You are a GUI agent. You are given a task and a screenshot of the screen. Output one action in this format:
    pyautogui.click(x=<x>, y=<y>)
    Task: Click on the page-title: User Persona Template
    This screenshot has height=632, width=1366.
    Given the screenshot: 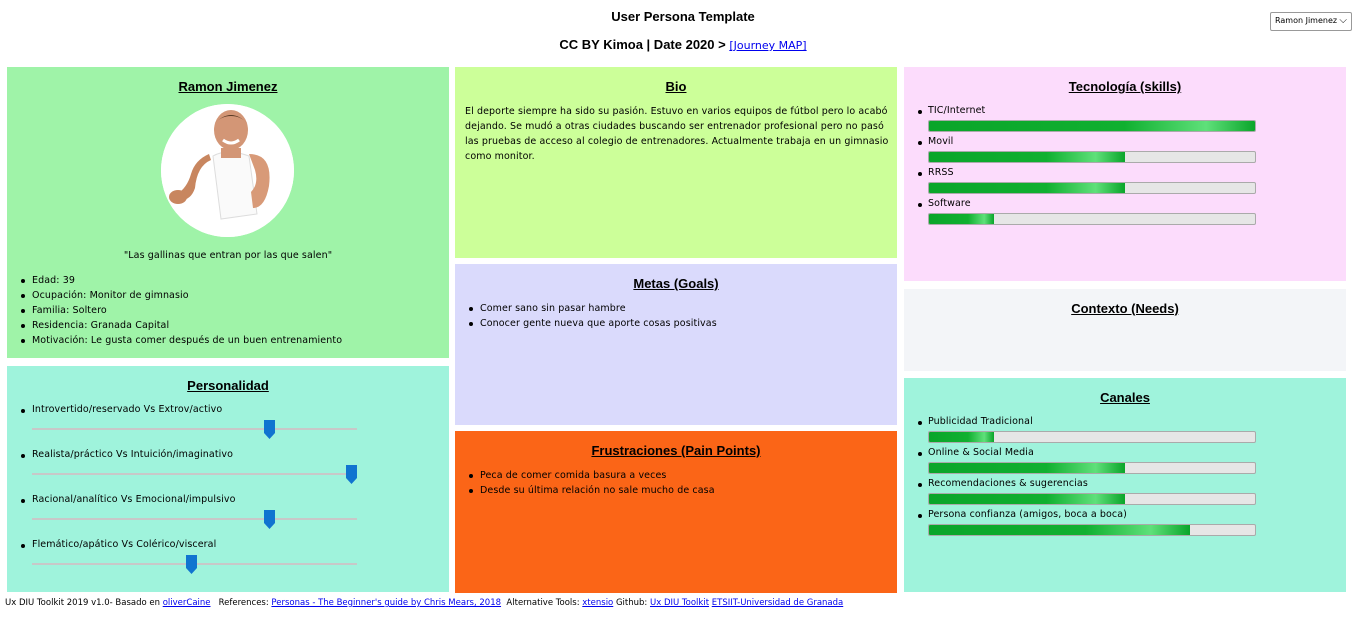 What is the action you would take?
    pyautogui.click(x=683, y=16)
    